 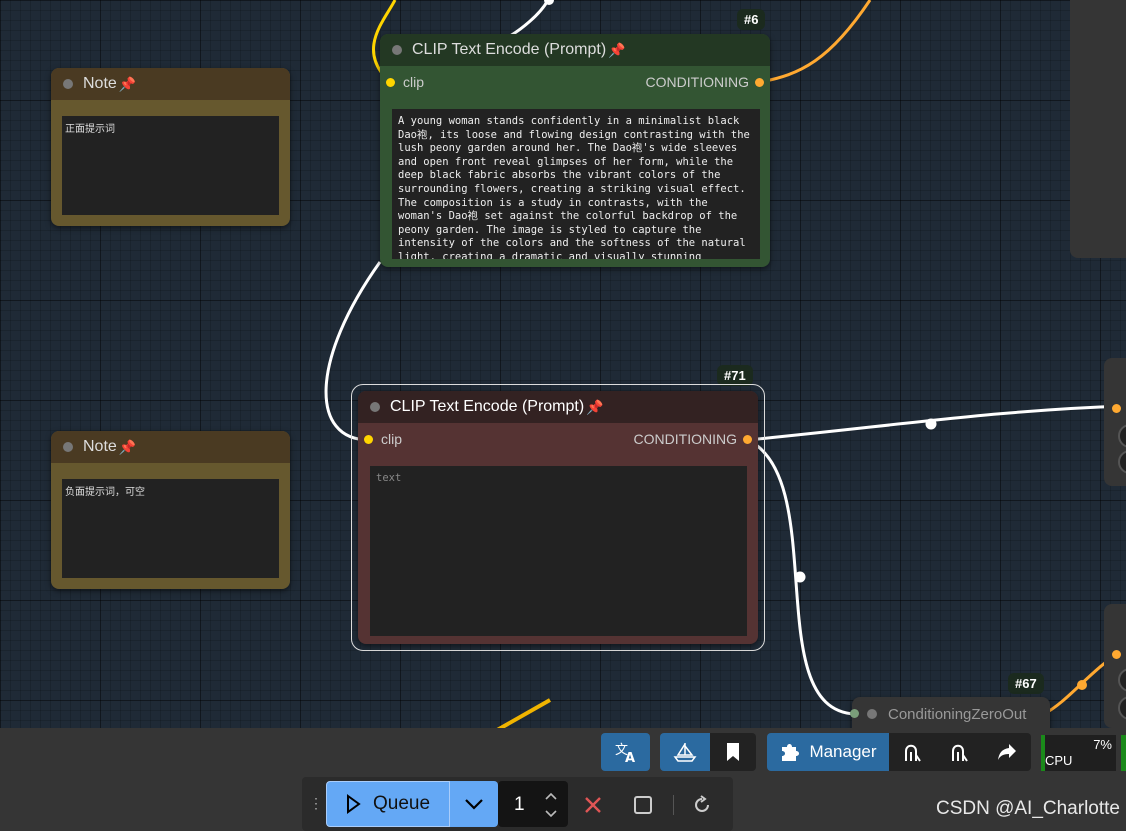 I want to click on note-textarea: 正面提示词, so click(x=170, y=165).